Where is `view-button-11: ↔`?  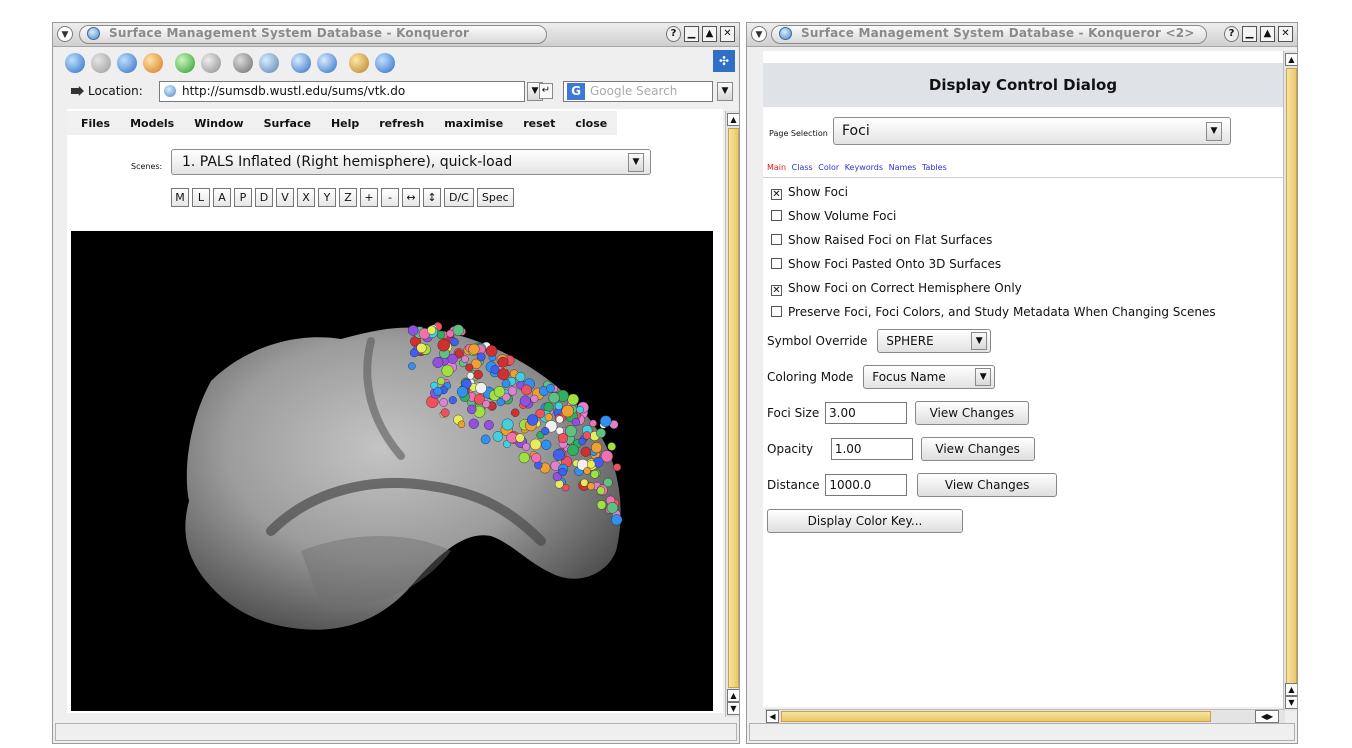
view-button-11: ↔ is located at coordinates (411, 197).